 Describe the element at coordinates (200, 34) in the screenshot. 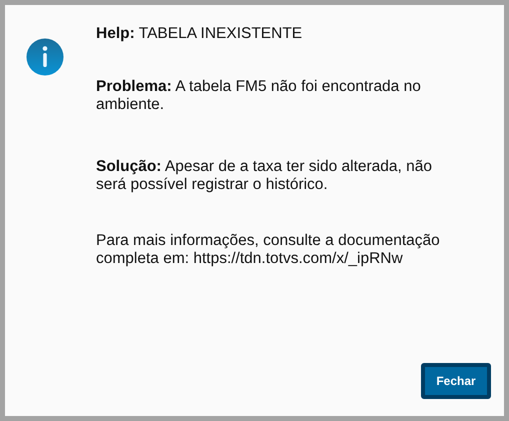

I see `message-text: Help: TABELA INEXISTENTE` at that location.